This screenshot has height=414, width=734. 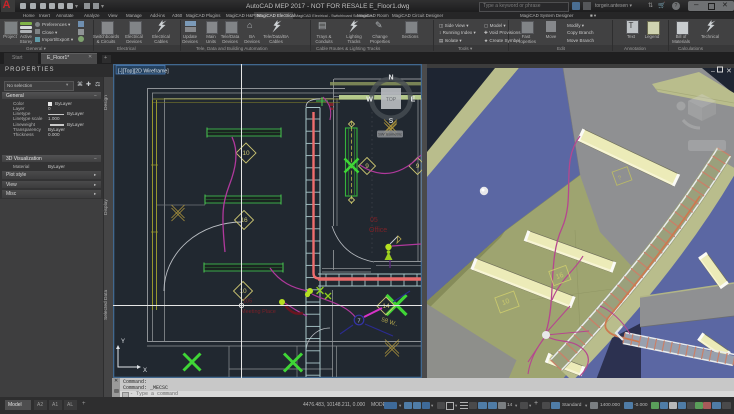 I want to click on svg-text: [-][Top][2D Wireframe], so click(x=143, y=71).